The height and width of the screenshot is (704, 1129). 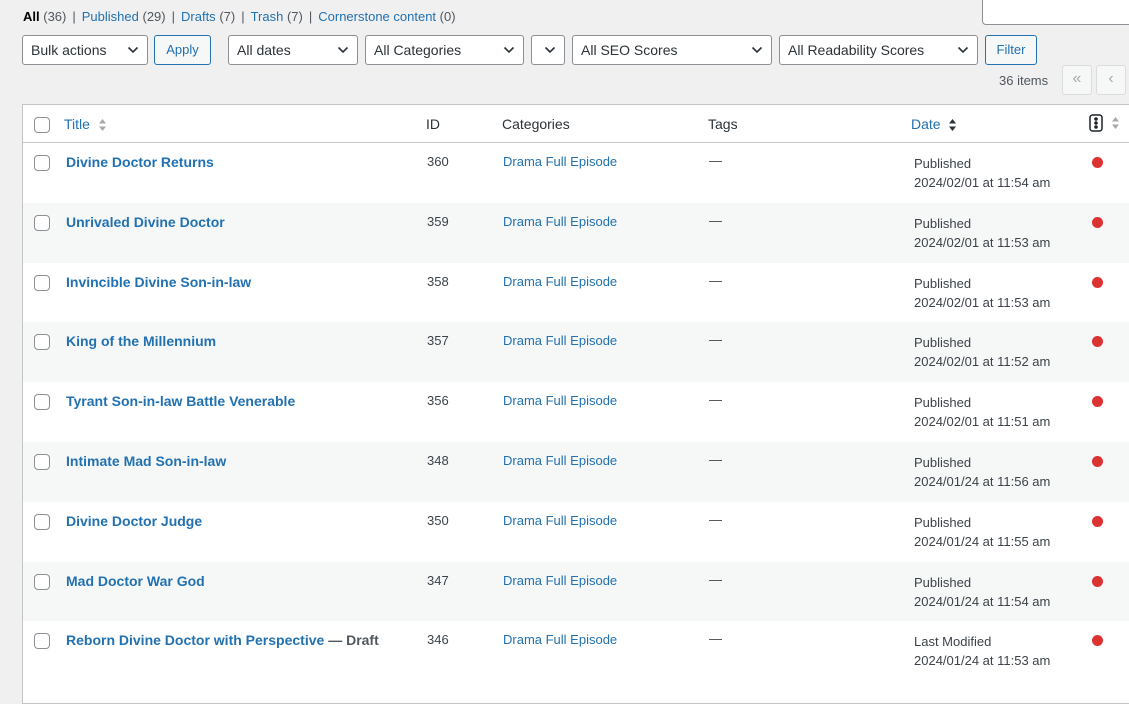 What do you see at coordinates (982, 352) in the screenshot?
I see `post-date: Published 2024/02/01 at 11:52 am` at bounding box center [982, 352].